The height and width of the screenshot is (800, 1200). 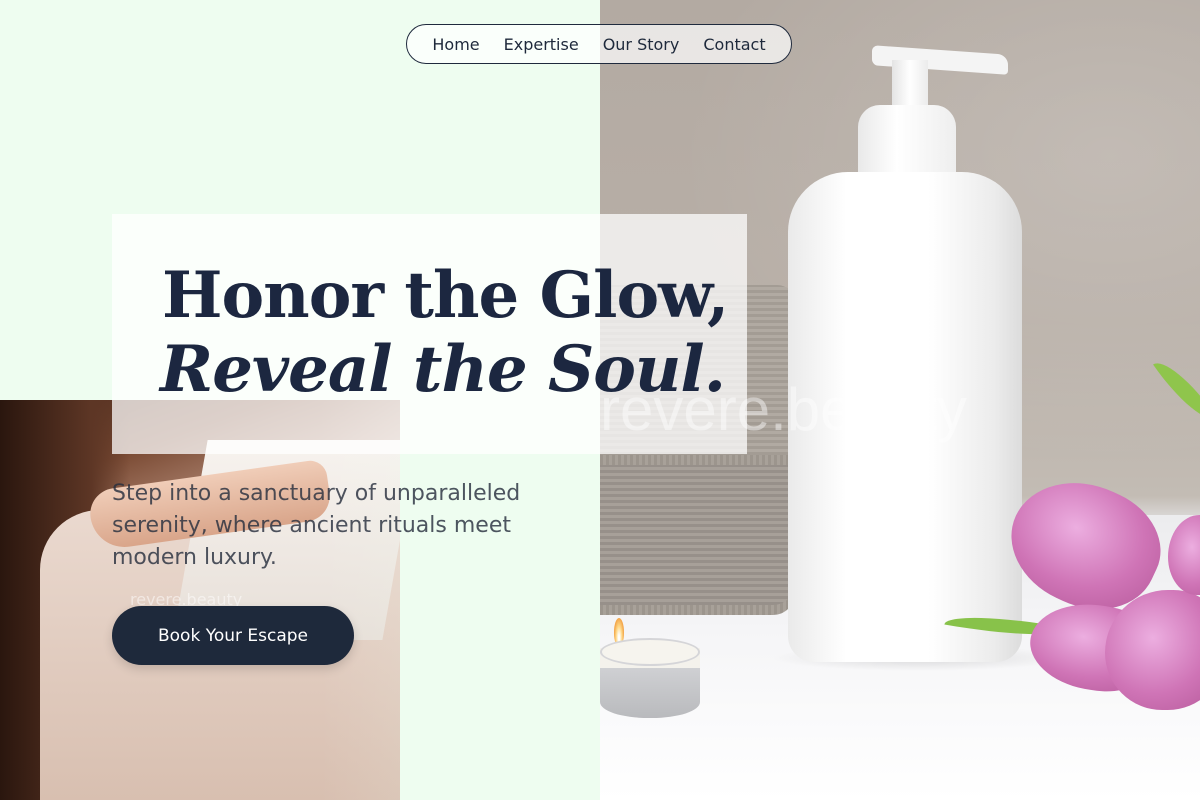 I want to click on nav-expertise-link: Expertise, so click(x=541, y=44).